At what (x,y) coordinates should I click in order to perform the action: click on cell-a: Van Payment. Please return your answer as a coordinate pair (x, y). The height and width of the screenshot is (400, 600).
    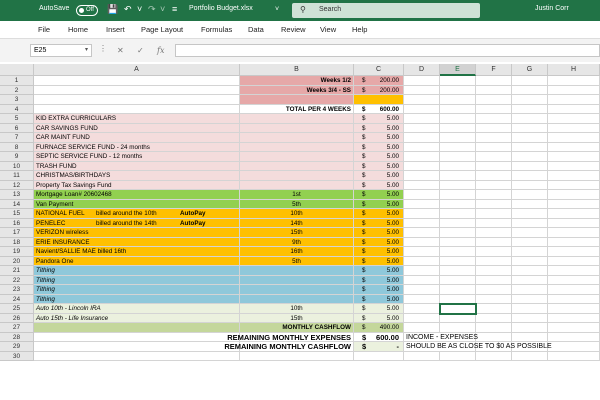
    Looking at the image, I should click on (137, 204).